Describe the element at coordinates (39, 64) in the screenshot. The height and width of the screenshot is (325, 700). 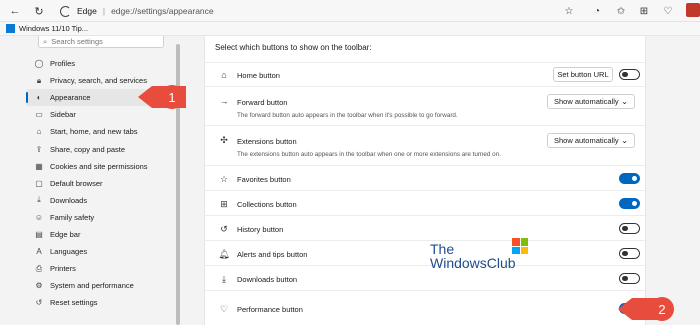
I see `profile-icon: ◯` at that location.